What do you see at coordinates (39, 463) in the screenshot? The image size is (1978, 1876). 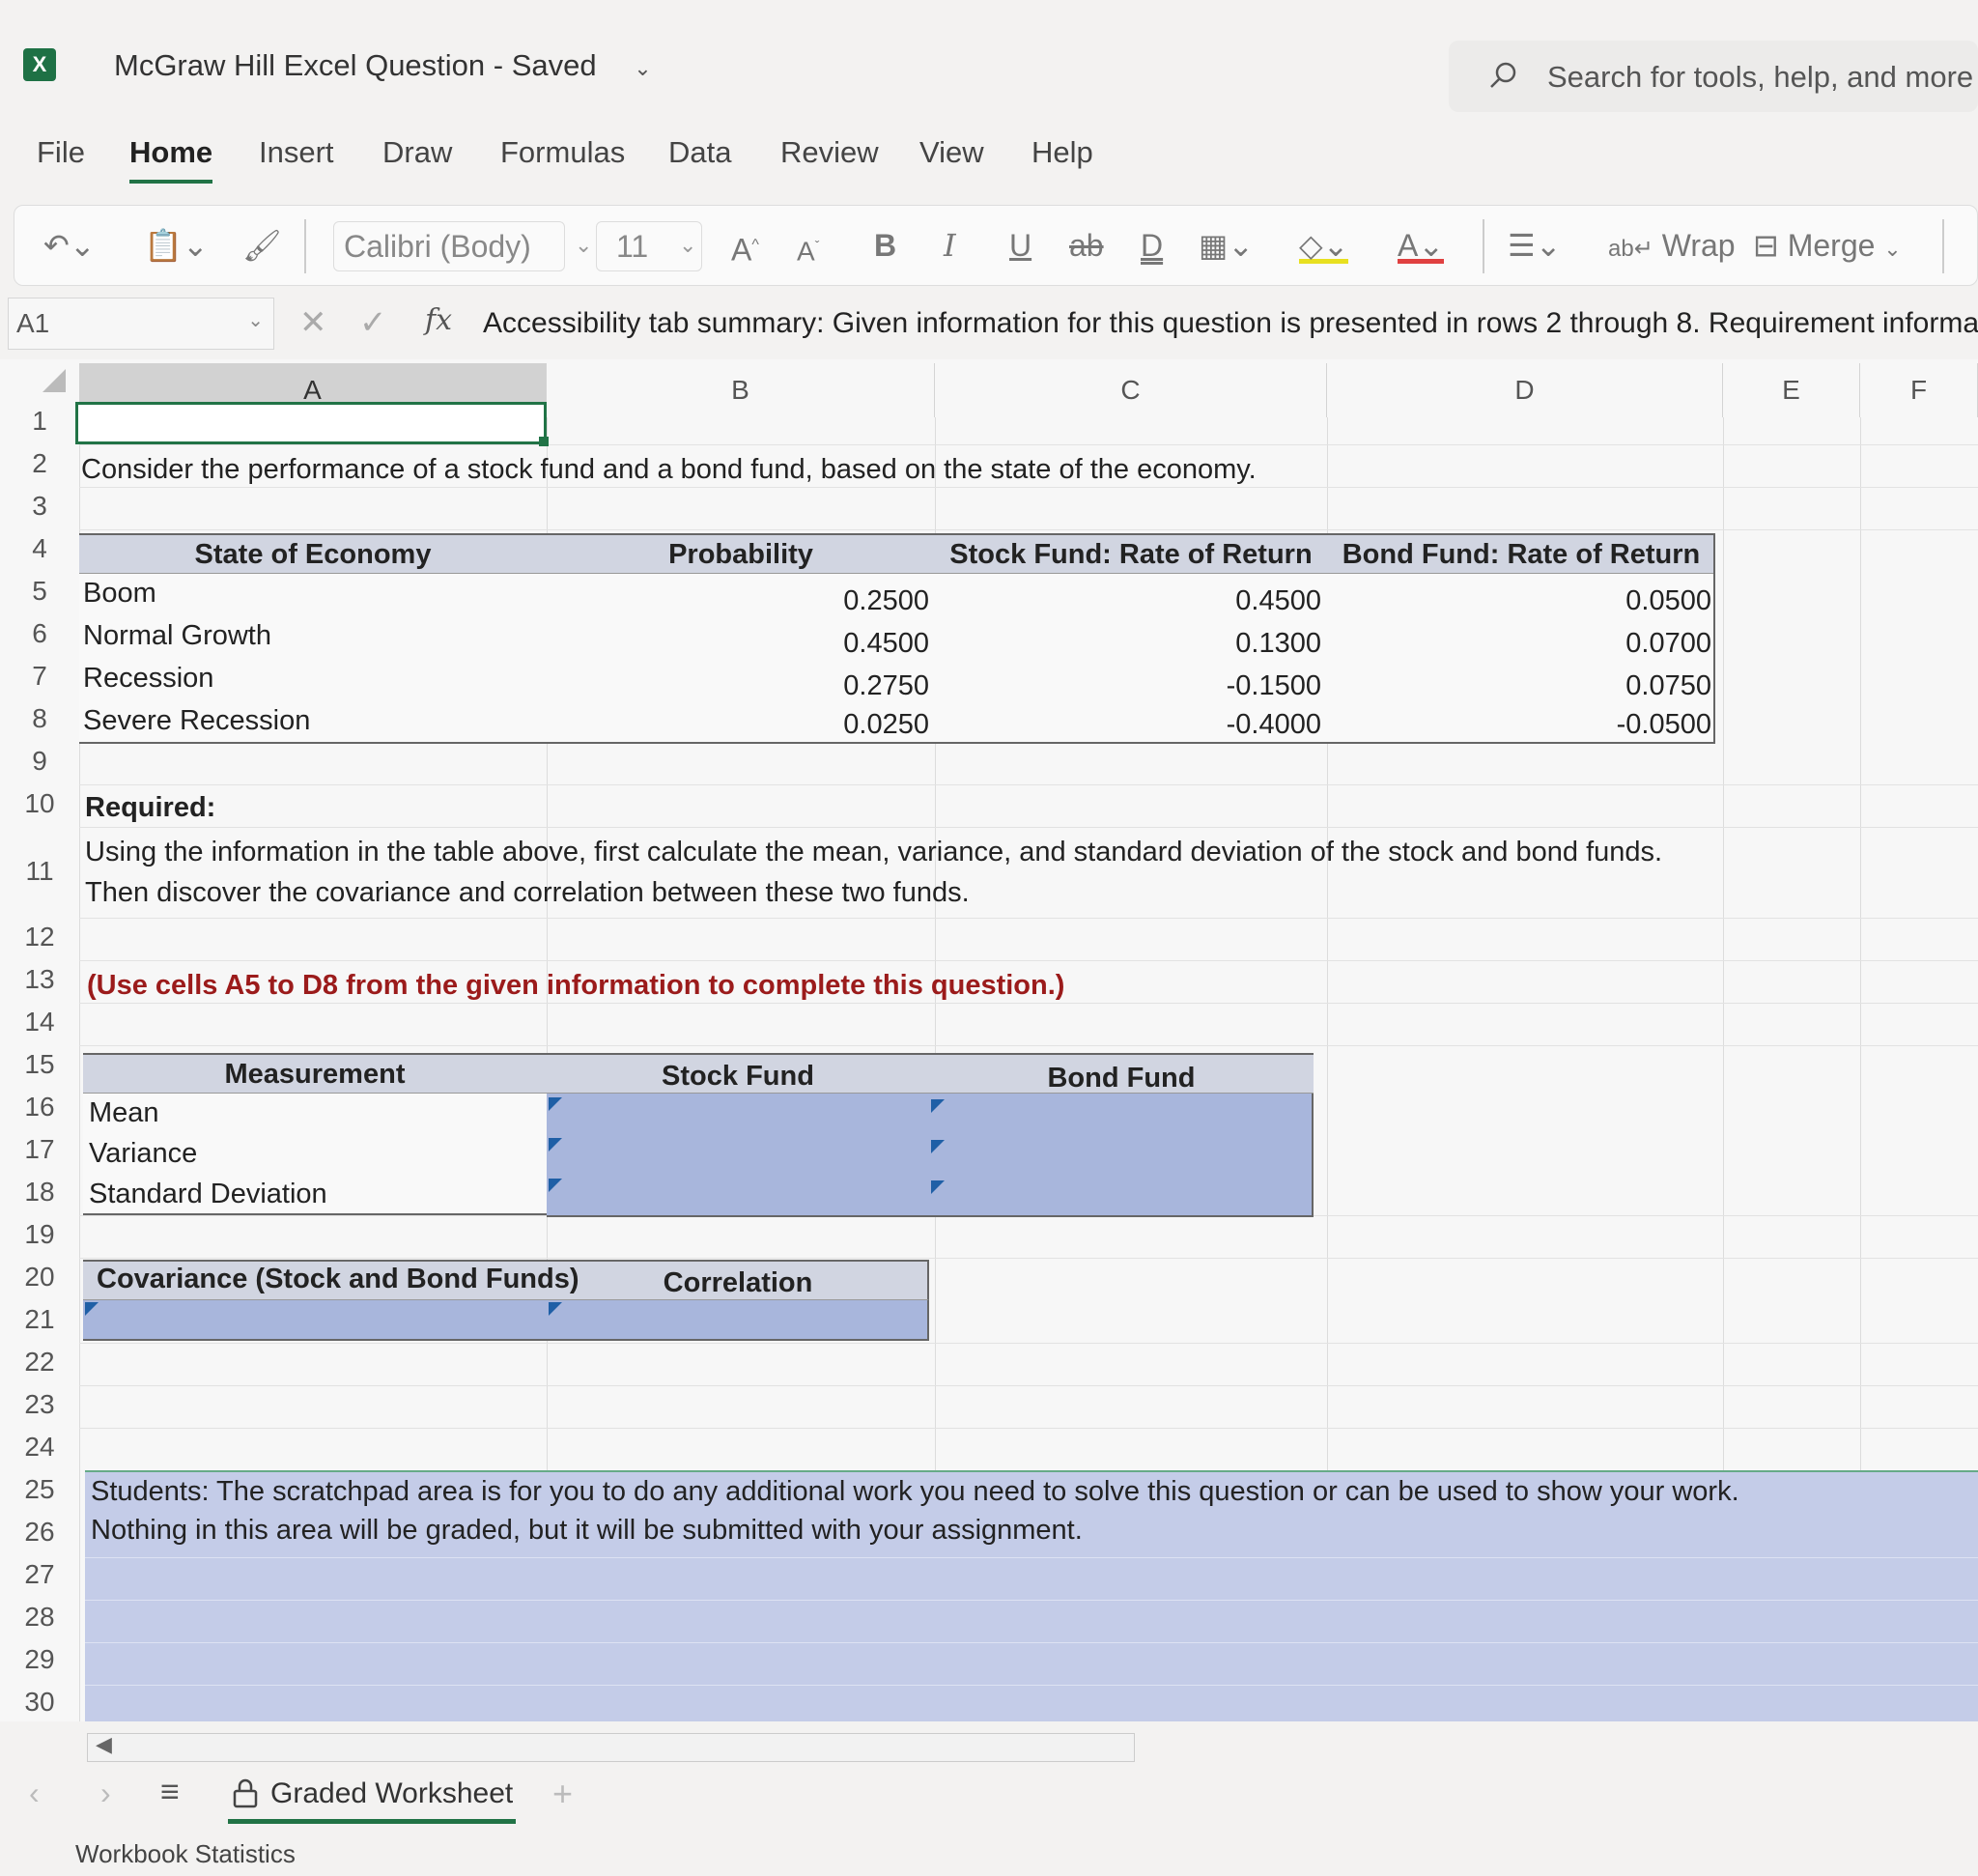 I see `row-header: 2` at bounding box center [39, 463].